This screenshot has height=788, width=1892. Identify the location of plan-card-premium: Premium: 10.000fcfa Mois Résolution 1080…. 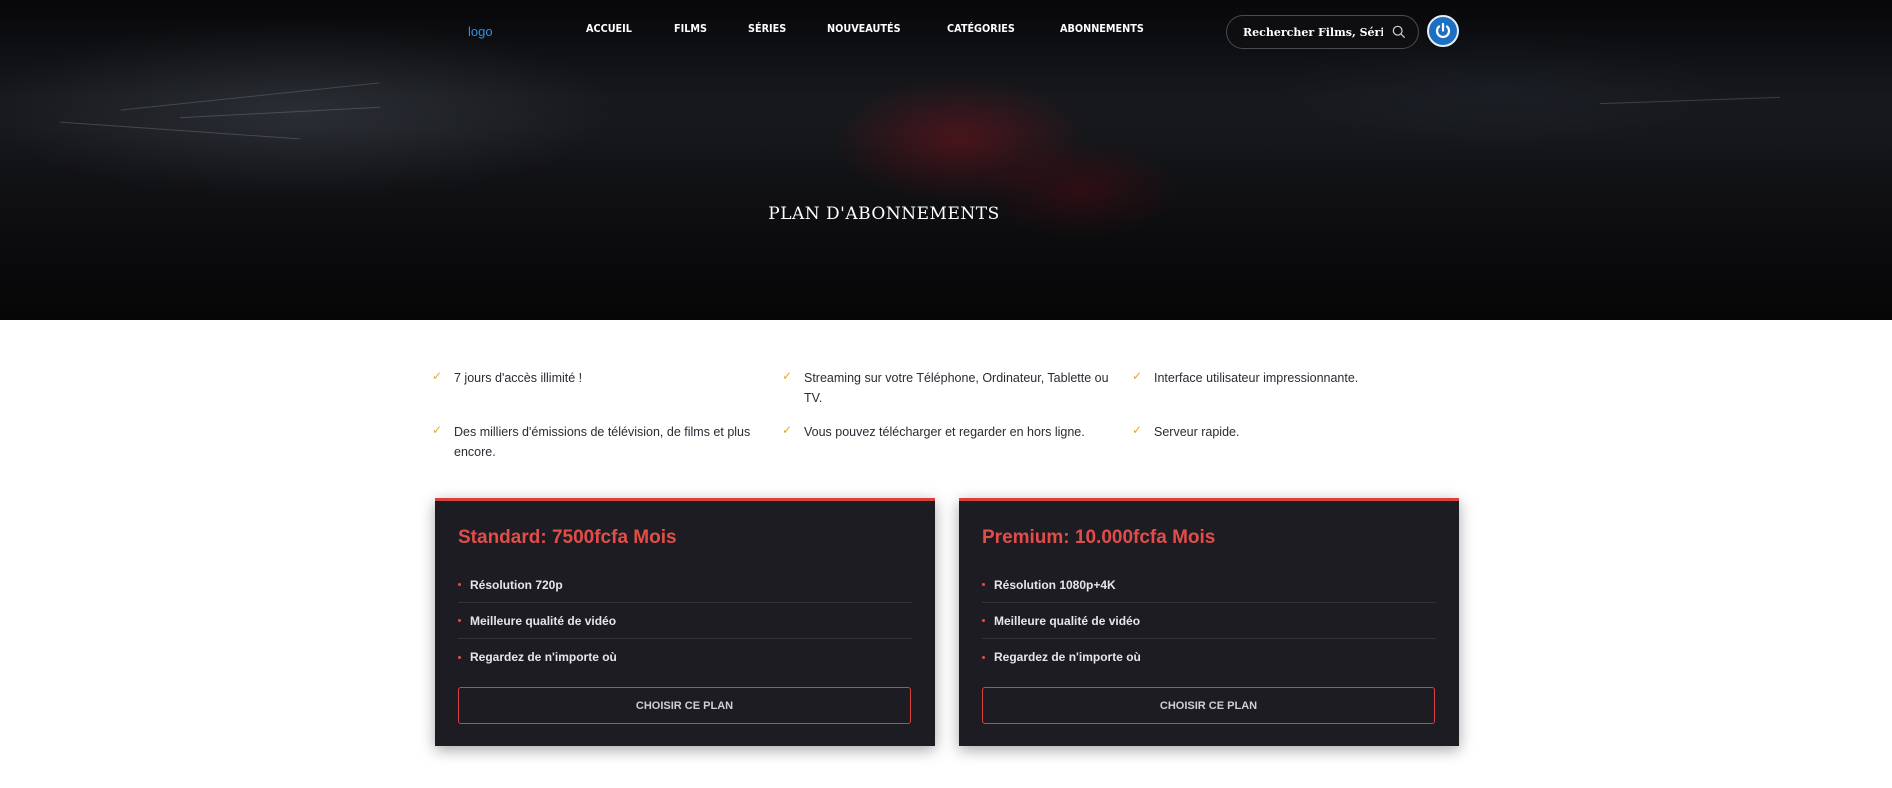
(1209, 622).